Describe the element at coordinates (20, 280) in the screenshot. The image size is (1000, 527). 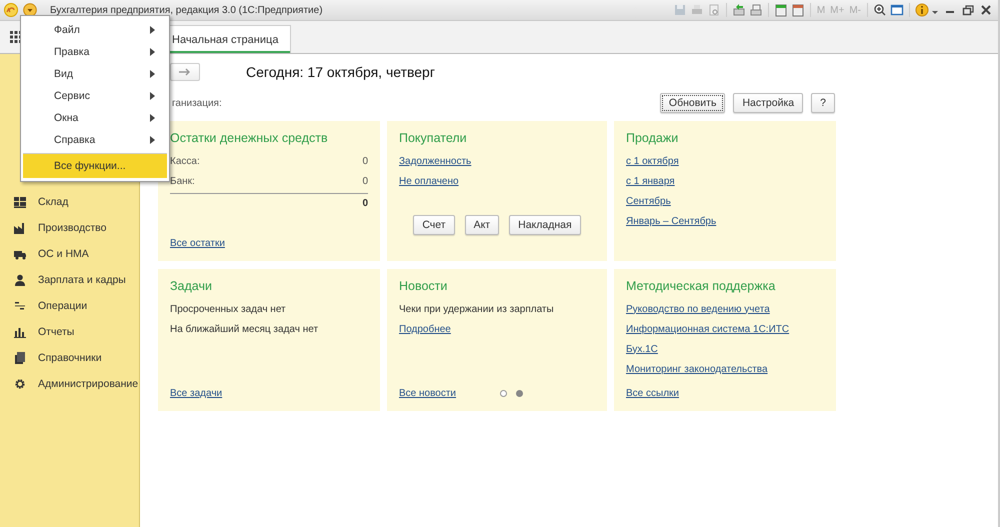
I see `person-icon` at that location.